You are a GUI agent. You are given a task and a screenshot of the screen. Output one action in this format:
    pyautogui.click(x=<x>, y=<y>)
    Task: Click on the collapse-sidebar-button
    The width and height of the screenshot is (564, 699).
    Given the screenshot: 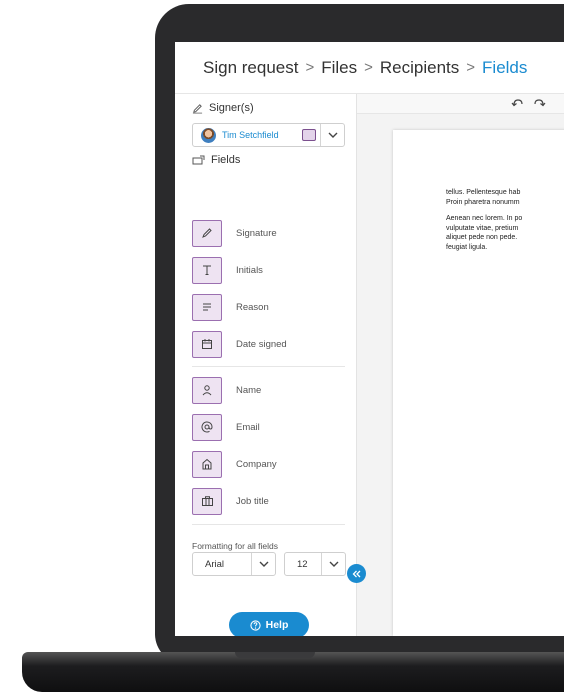 What is the action you would take?
    pyautogui.click(x=356, y=573)
    